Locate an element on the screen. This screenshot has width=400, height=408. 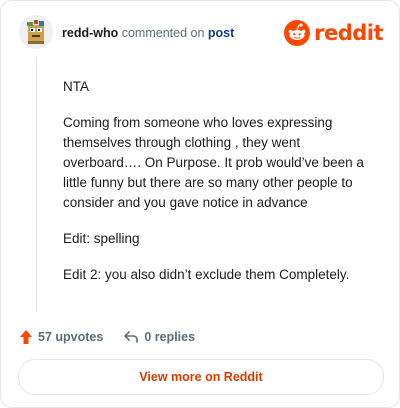
reddit-logo: reddit is located at coordinates (333, 33).